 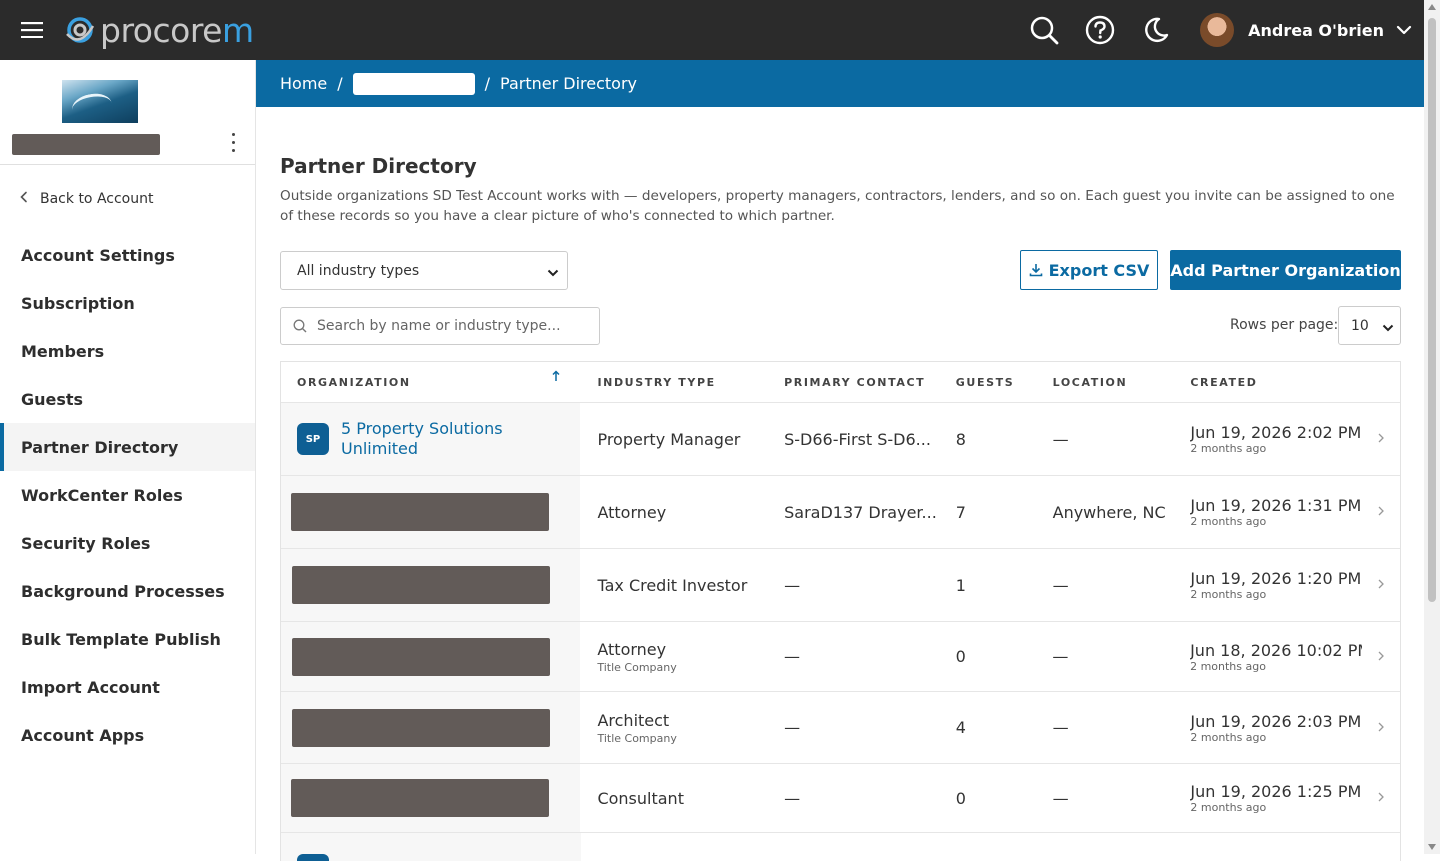 What do you see at coordinates (127, 303) in the screenshot?
I see `sidebar-item-subscription: Subscription` at bounding box center [127, 303].